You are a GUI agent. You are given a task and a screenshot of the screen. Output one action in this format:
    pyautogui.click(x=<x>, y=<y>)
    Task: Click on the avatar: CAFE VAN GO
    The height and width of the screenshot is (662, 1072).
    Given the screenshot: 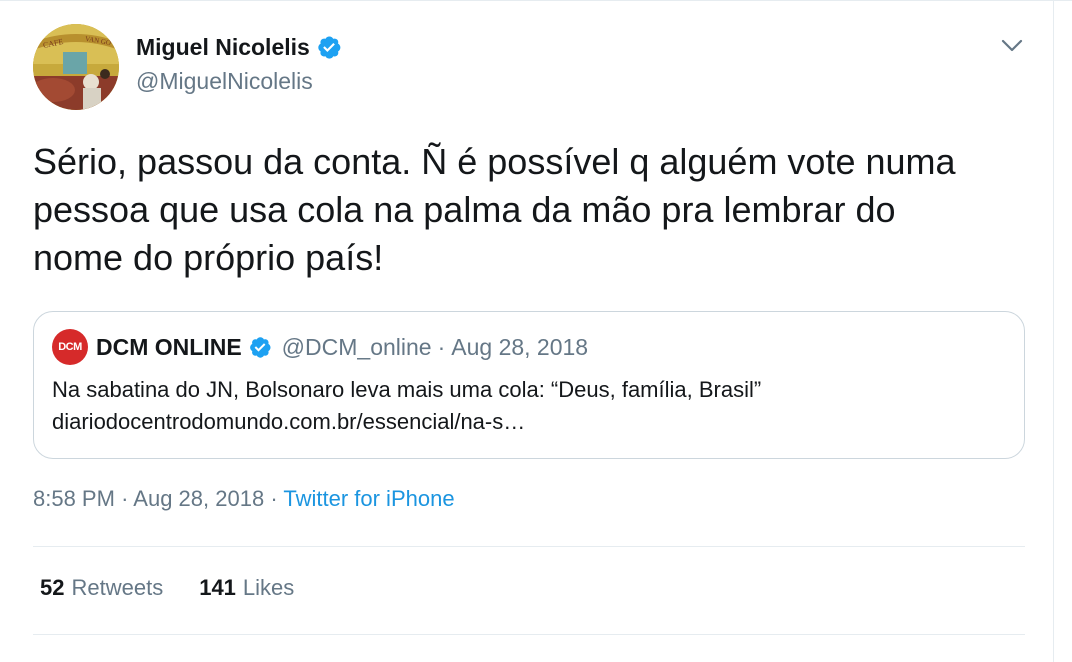 What is the action you would take?
    pyautogui.click(x=76, y=67)
    